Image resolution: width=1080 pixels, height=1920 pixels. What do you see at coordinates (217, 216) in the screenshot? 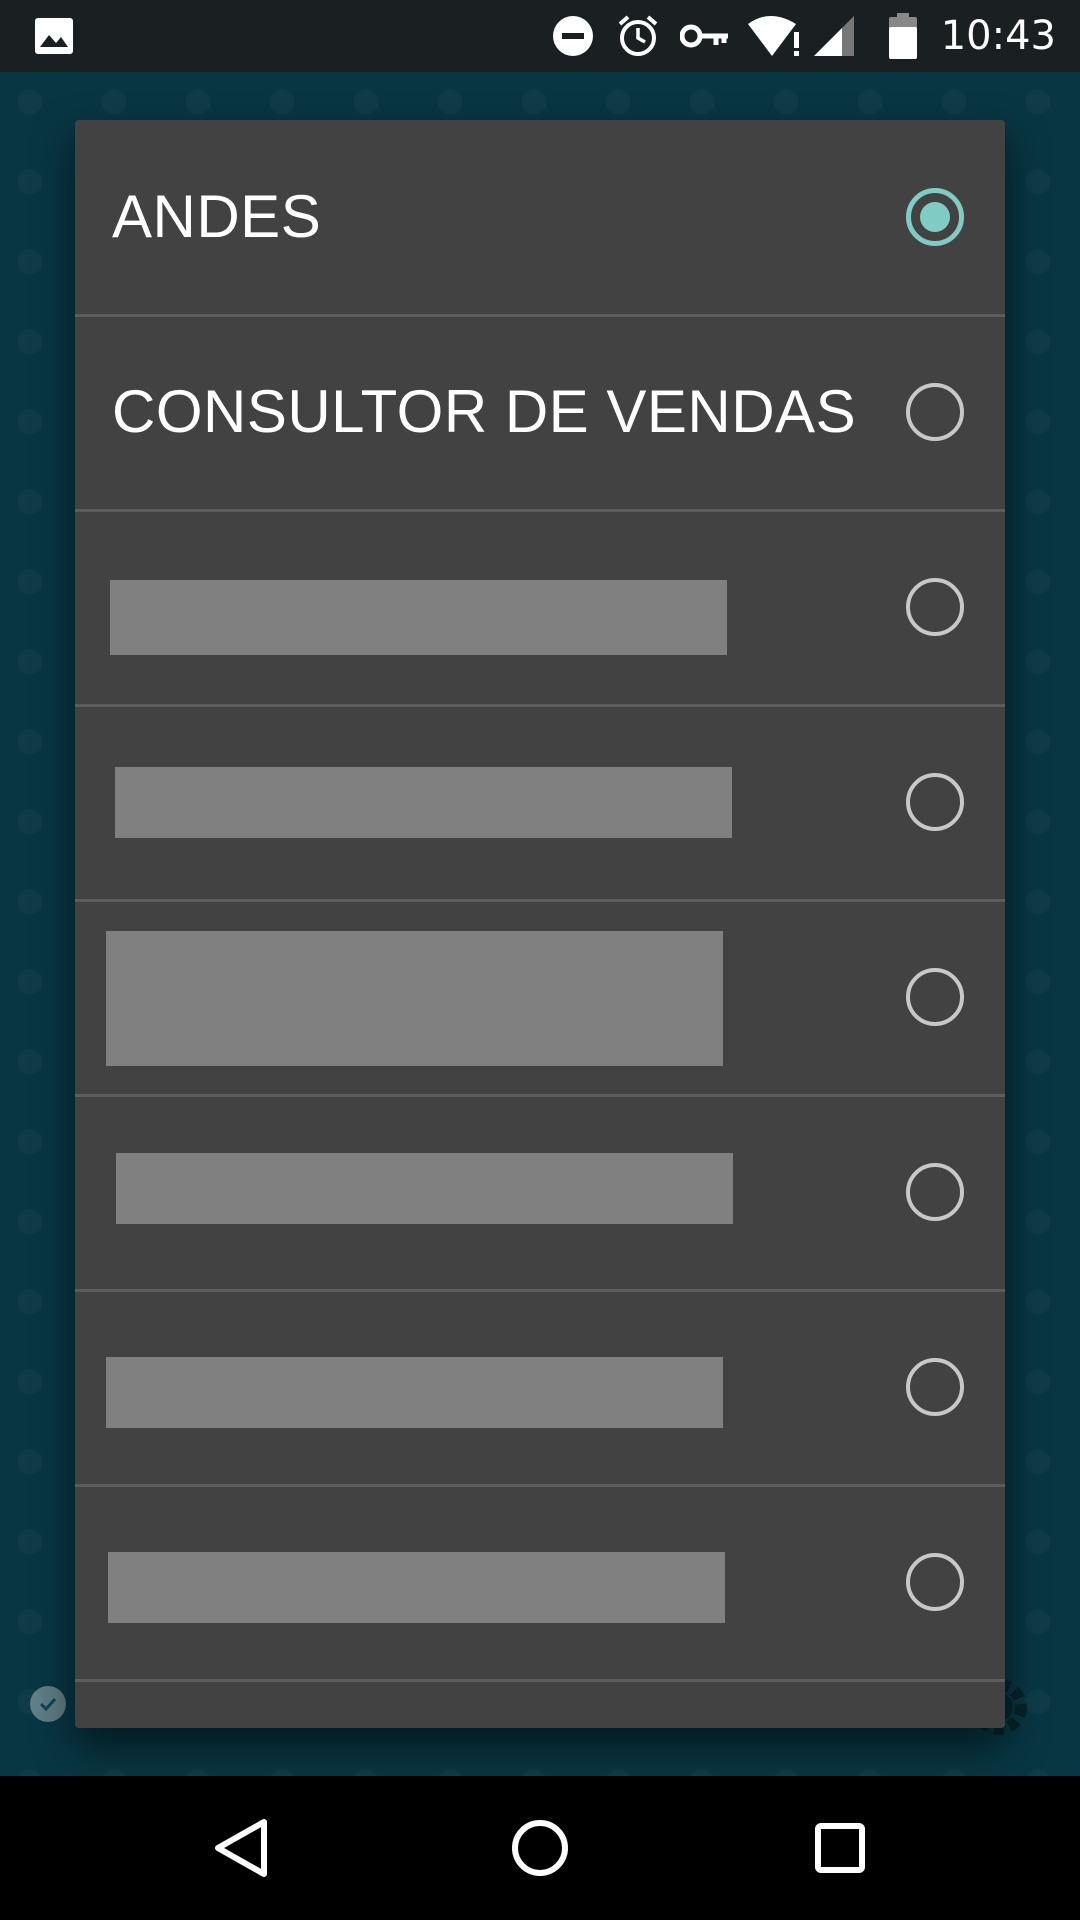
I see `option-label: ANDES` at bounding box center [217, 216].